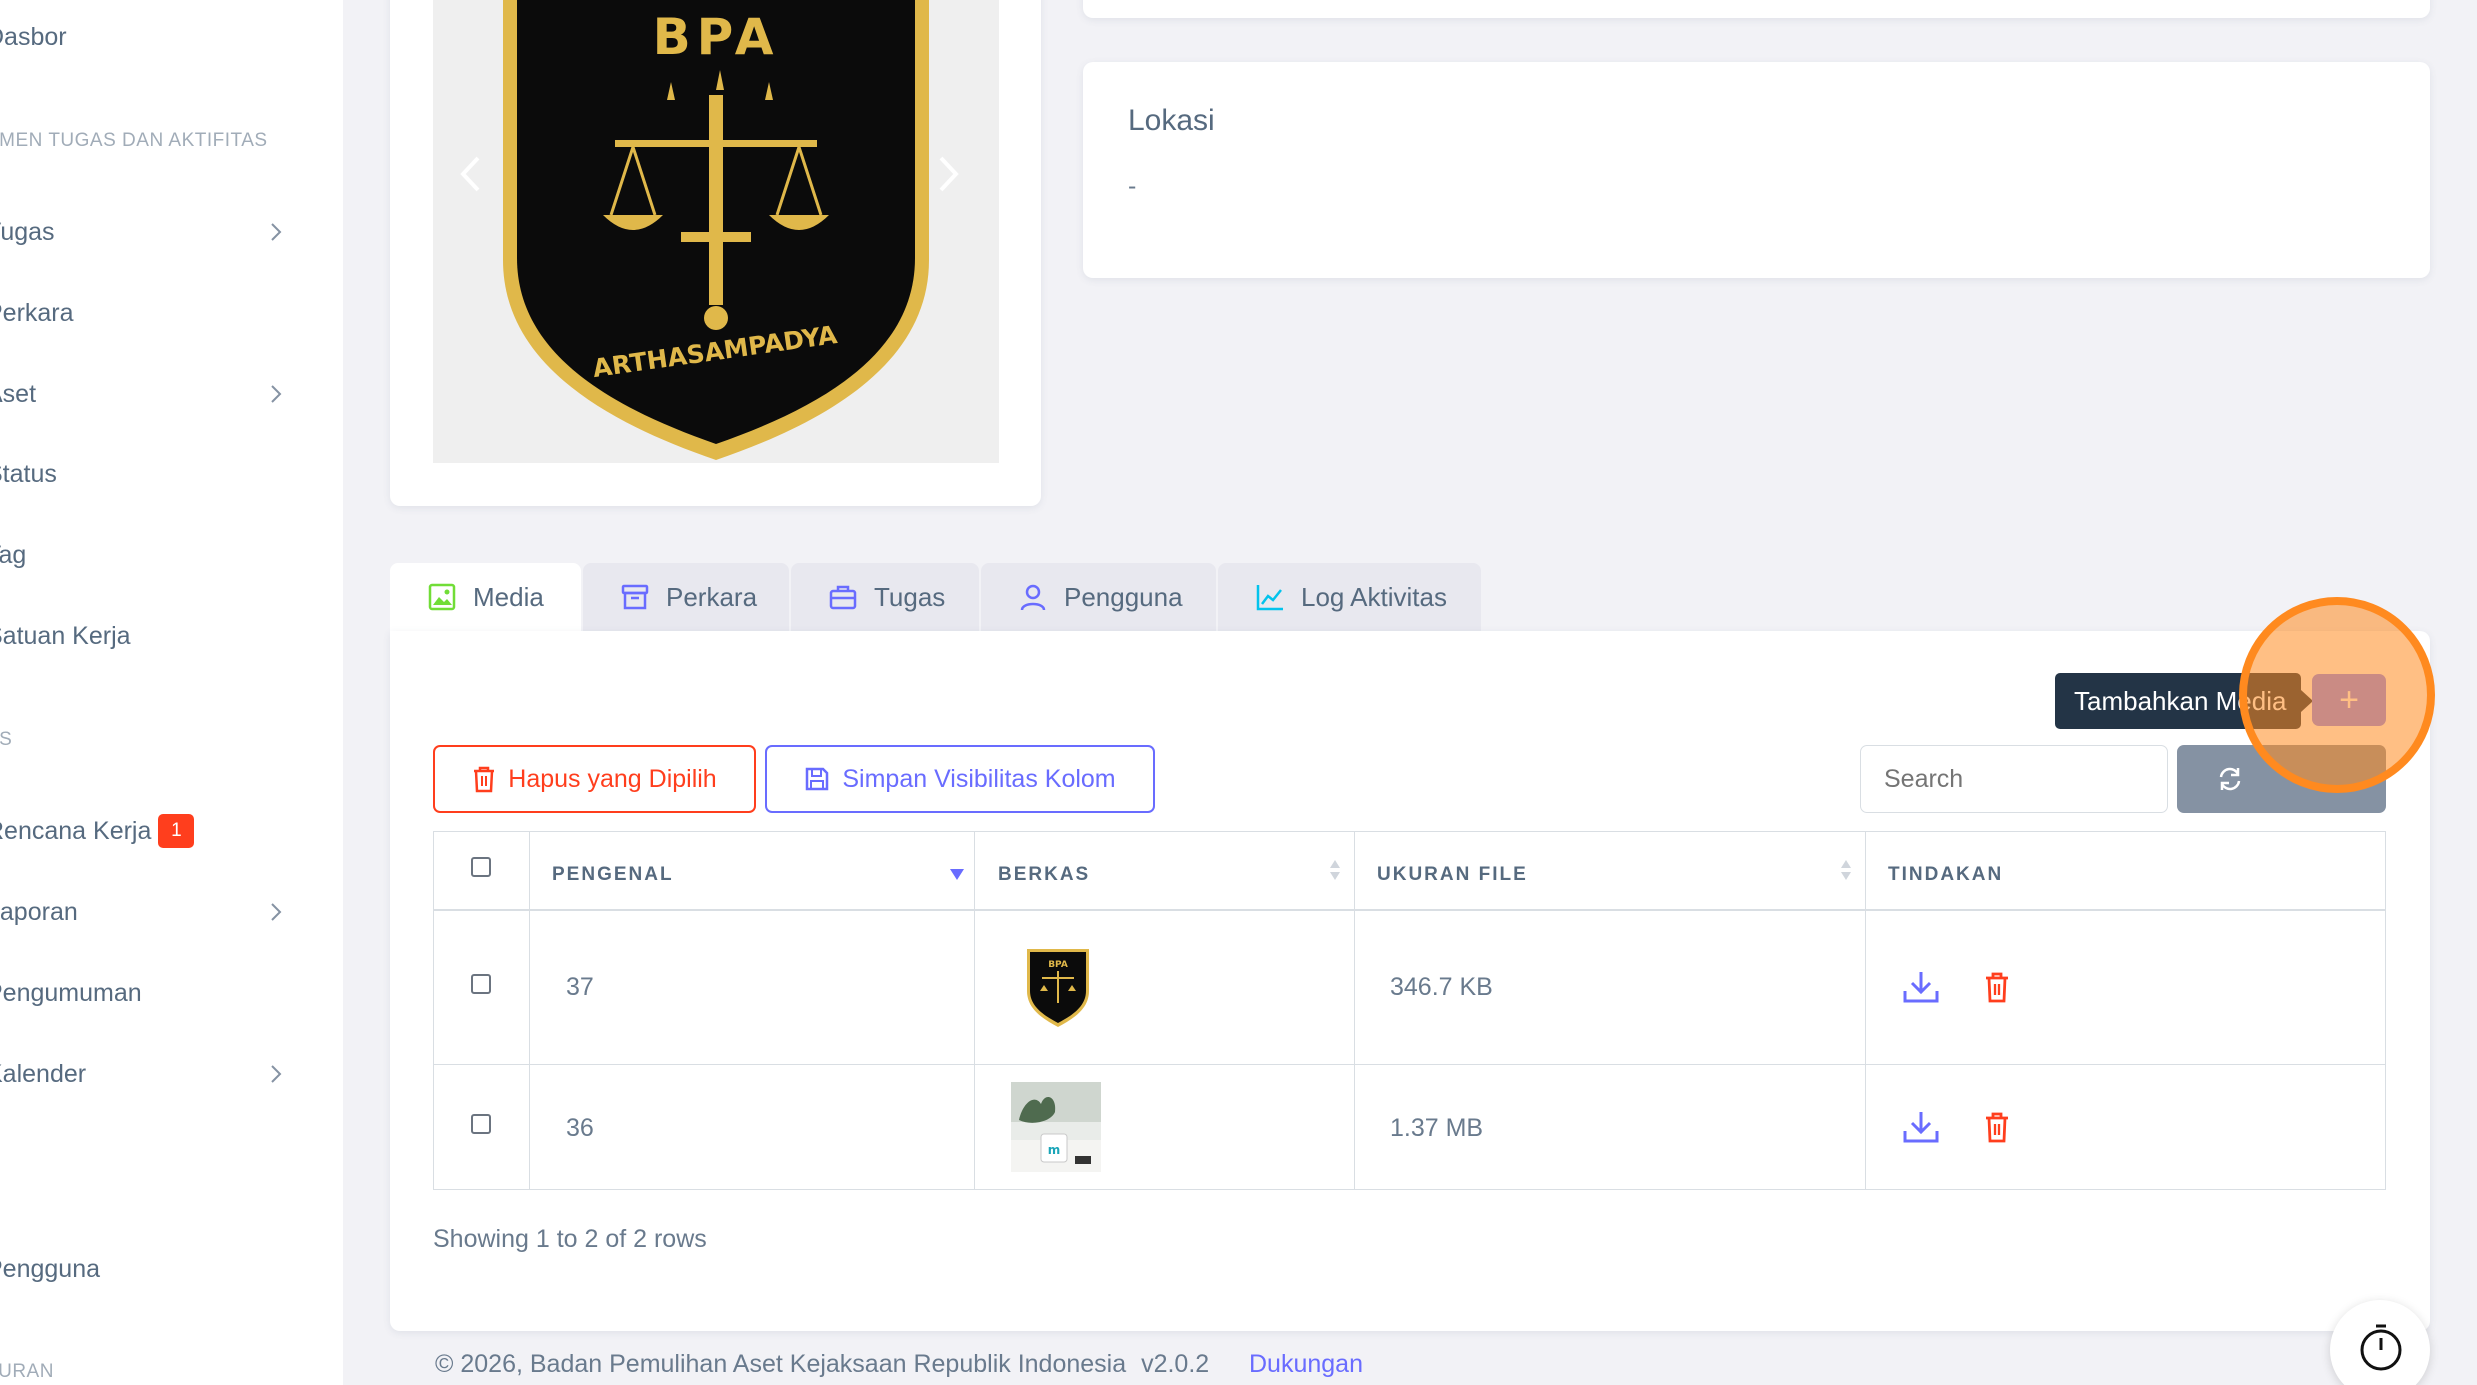 The image size is (2477, 1385). Describe the element at coordinates (1452, 875) in the screenshot. I see `column-header-ukuran-file: UKURAN FILE` at that location.